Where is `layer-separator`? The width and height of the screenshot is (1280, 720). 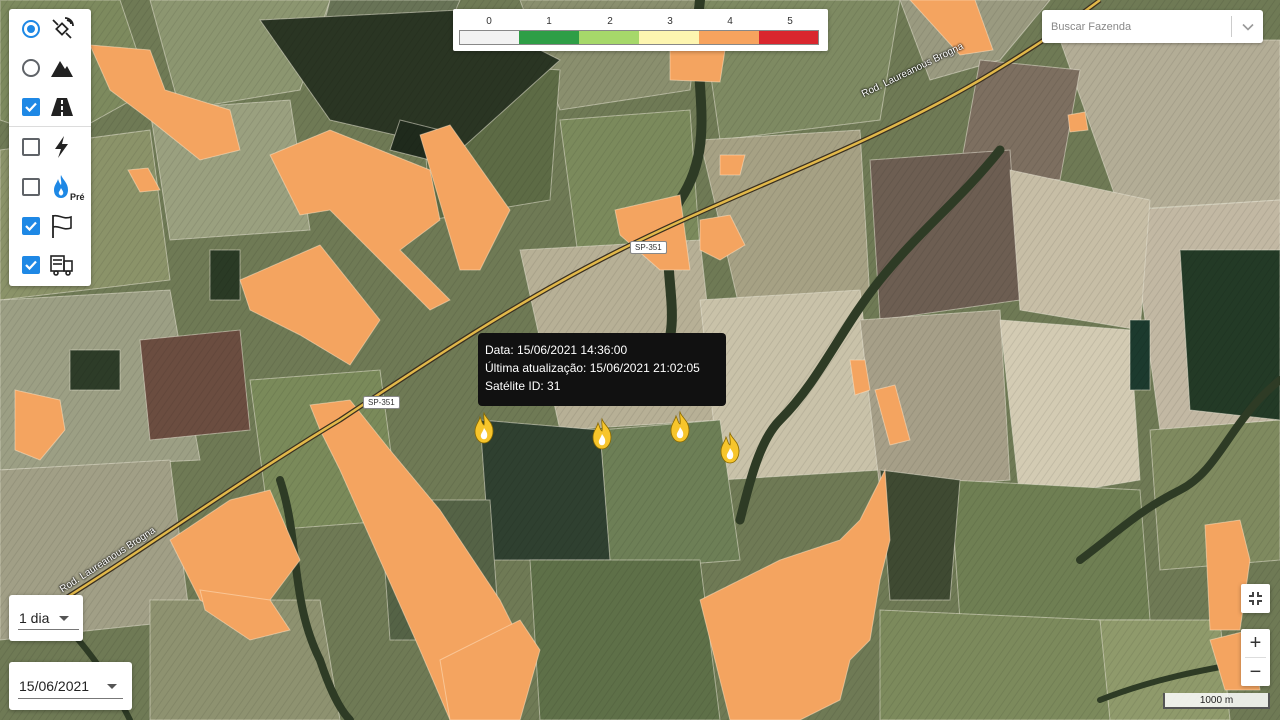
layer-separator is located at coordinates (50, 126).